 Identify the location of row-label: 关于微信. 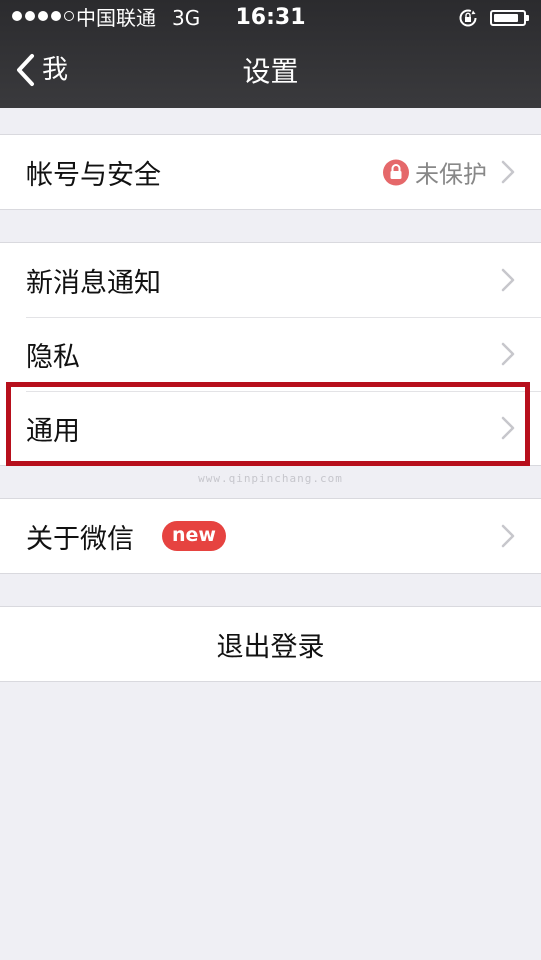
(80, 539).